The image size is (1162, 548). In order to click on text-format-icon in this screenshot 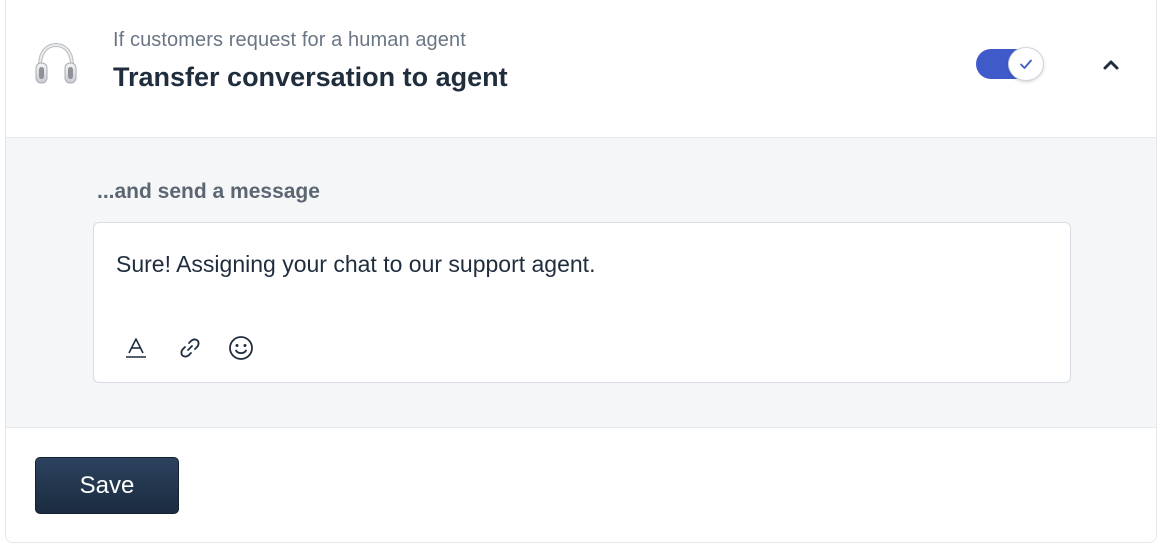, I will do `click(136, 348)`.